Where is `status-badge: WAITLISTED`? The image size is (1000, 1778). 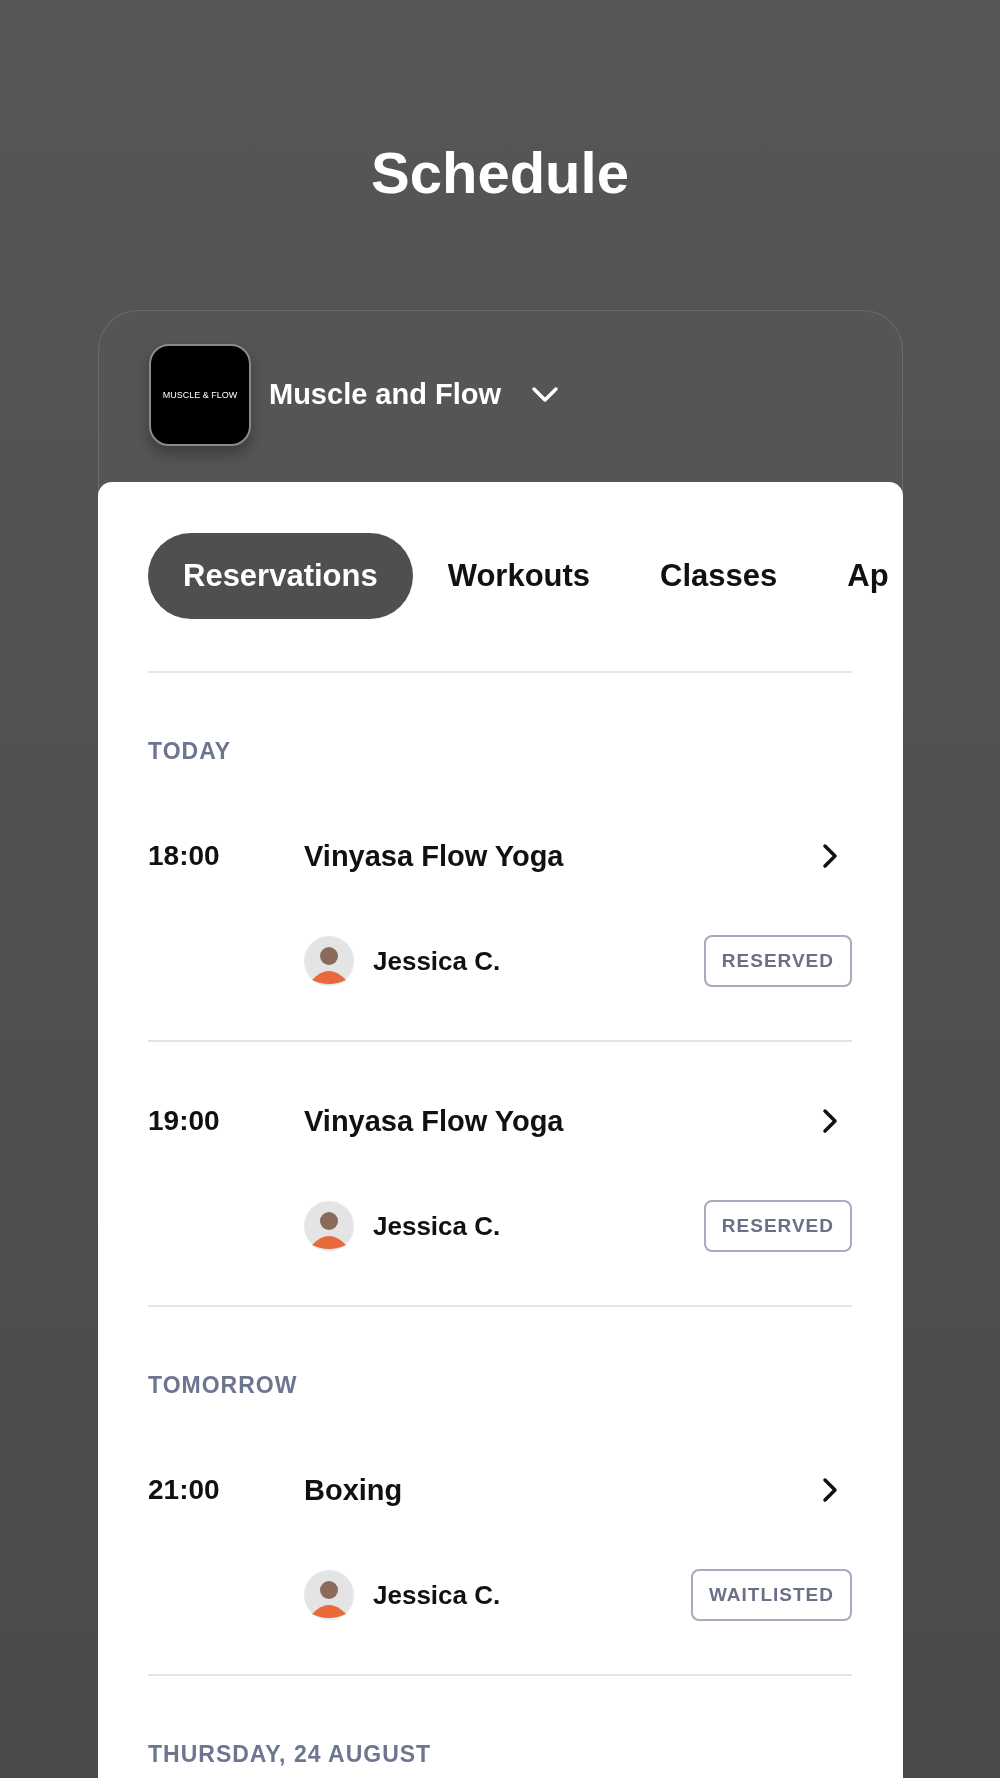 status-badge: WAITLISTED is located at coordinates (771, 1595).